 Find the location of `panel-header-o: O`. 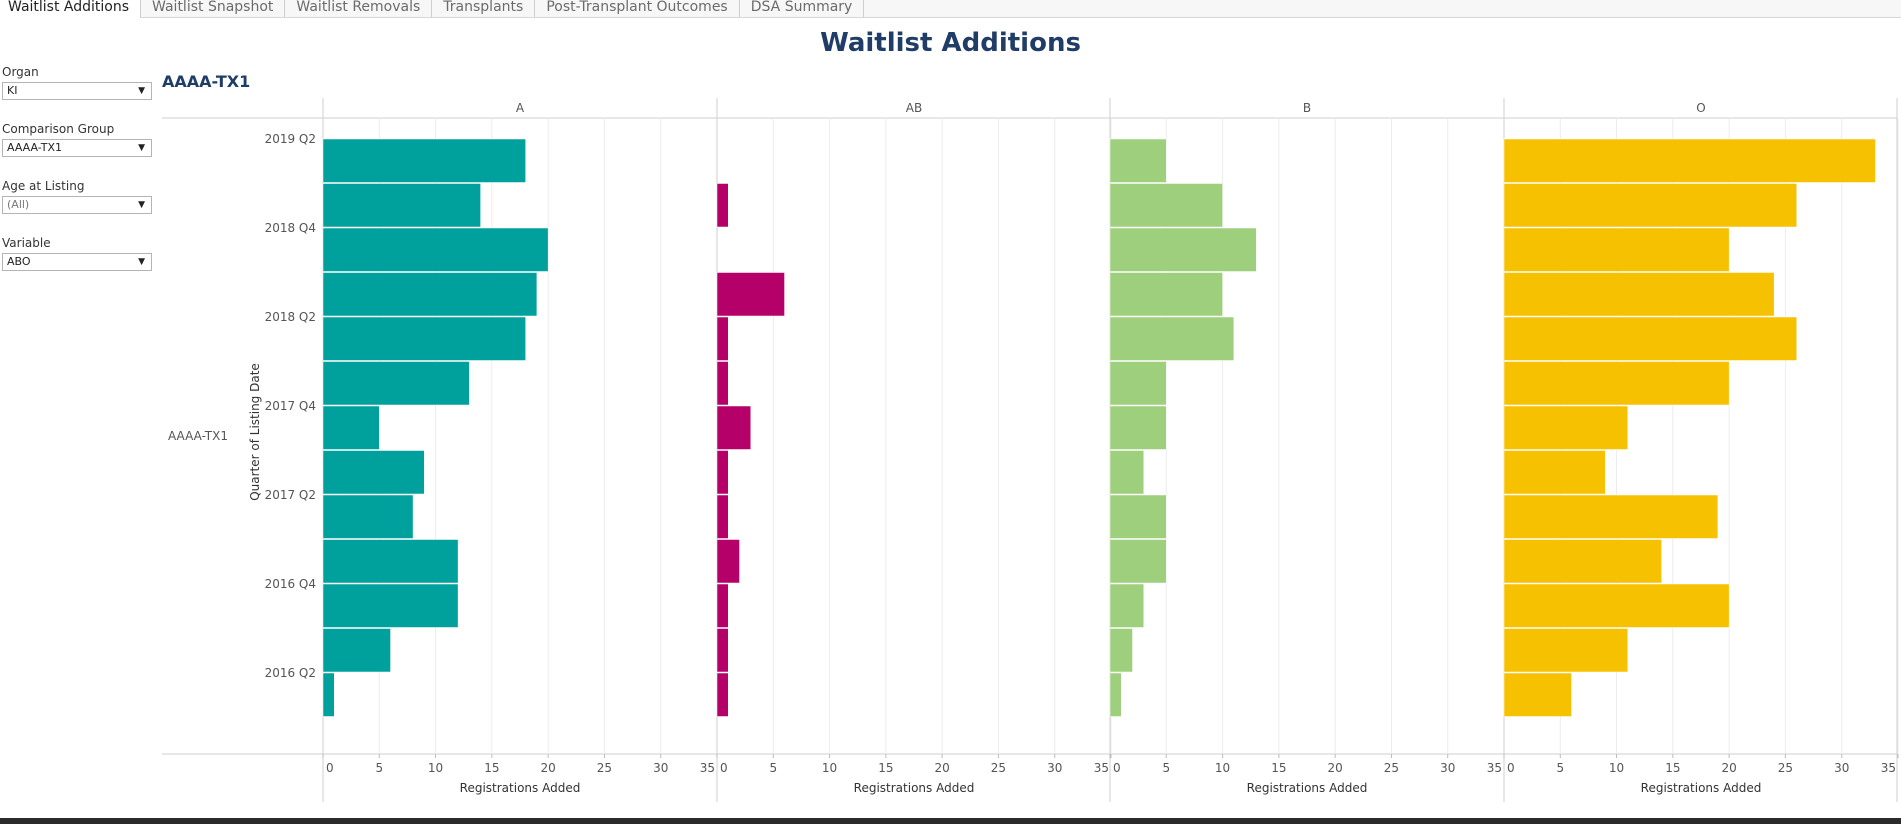

panel-header-o: O is located at coordinates (1700, 108).